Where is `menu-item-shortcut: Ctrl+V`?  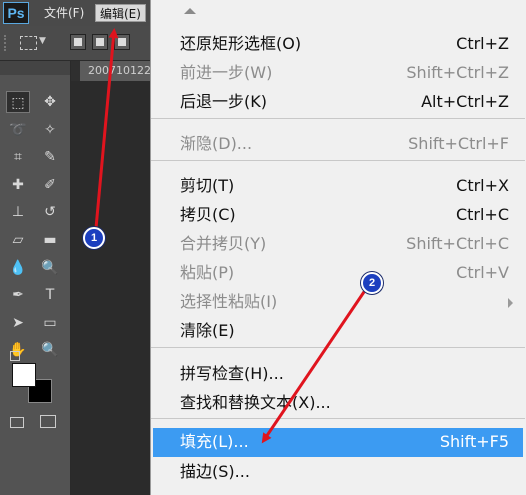
menu-item-shortcut: Ctrl+V is located at coordinates (482, 272).